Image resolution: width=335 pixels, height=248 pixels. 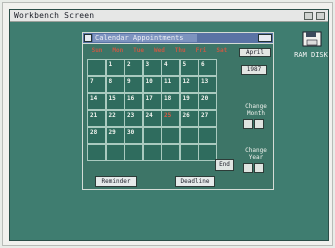 I want to click on day-cell: 23, so click(x=133, y=118).